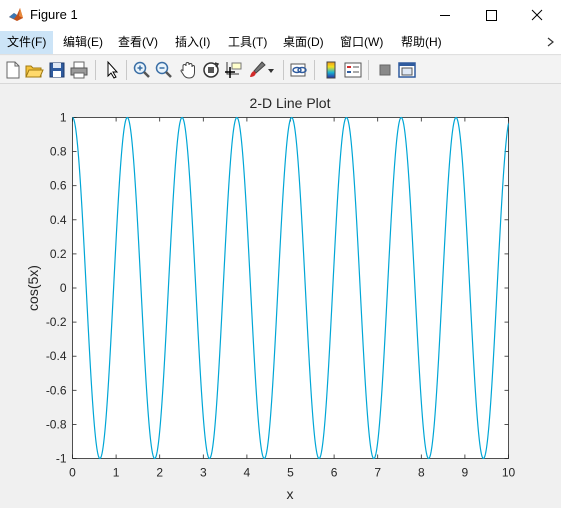 This screenshot has height=508, width=561. I want to click on legend-icon, so click(353, 70).